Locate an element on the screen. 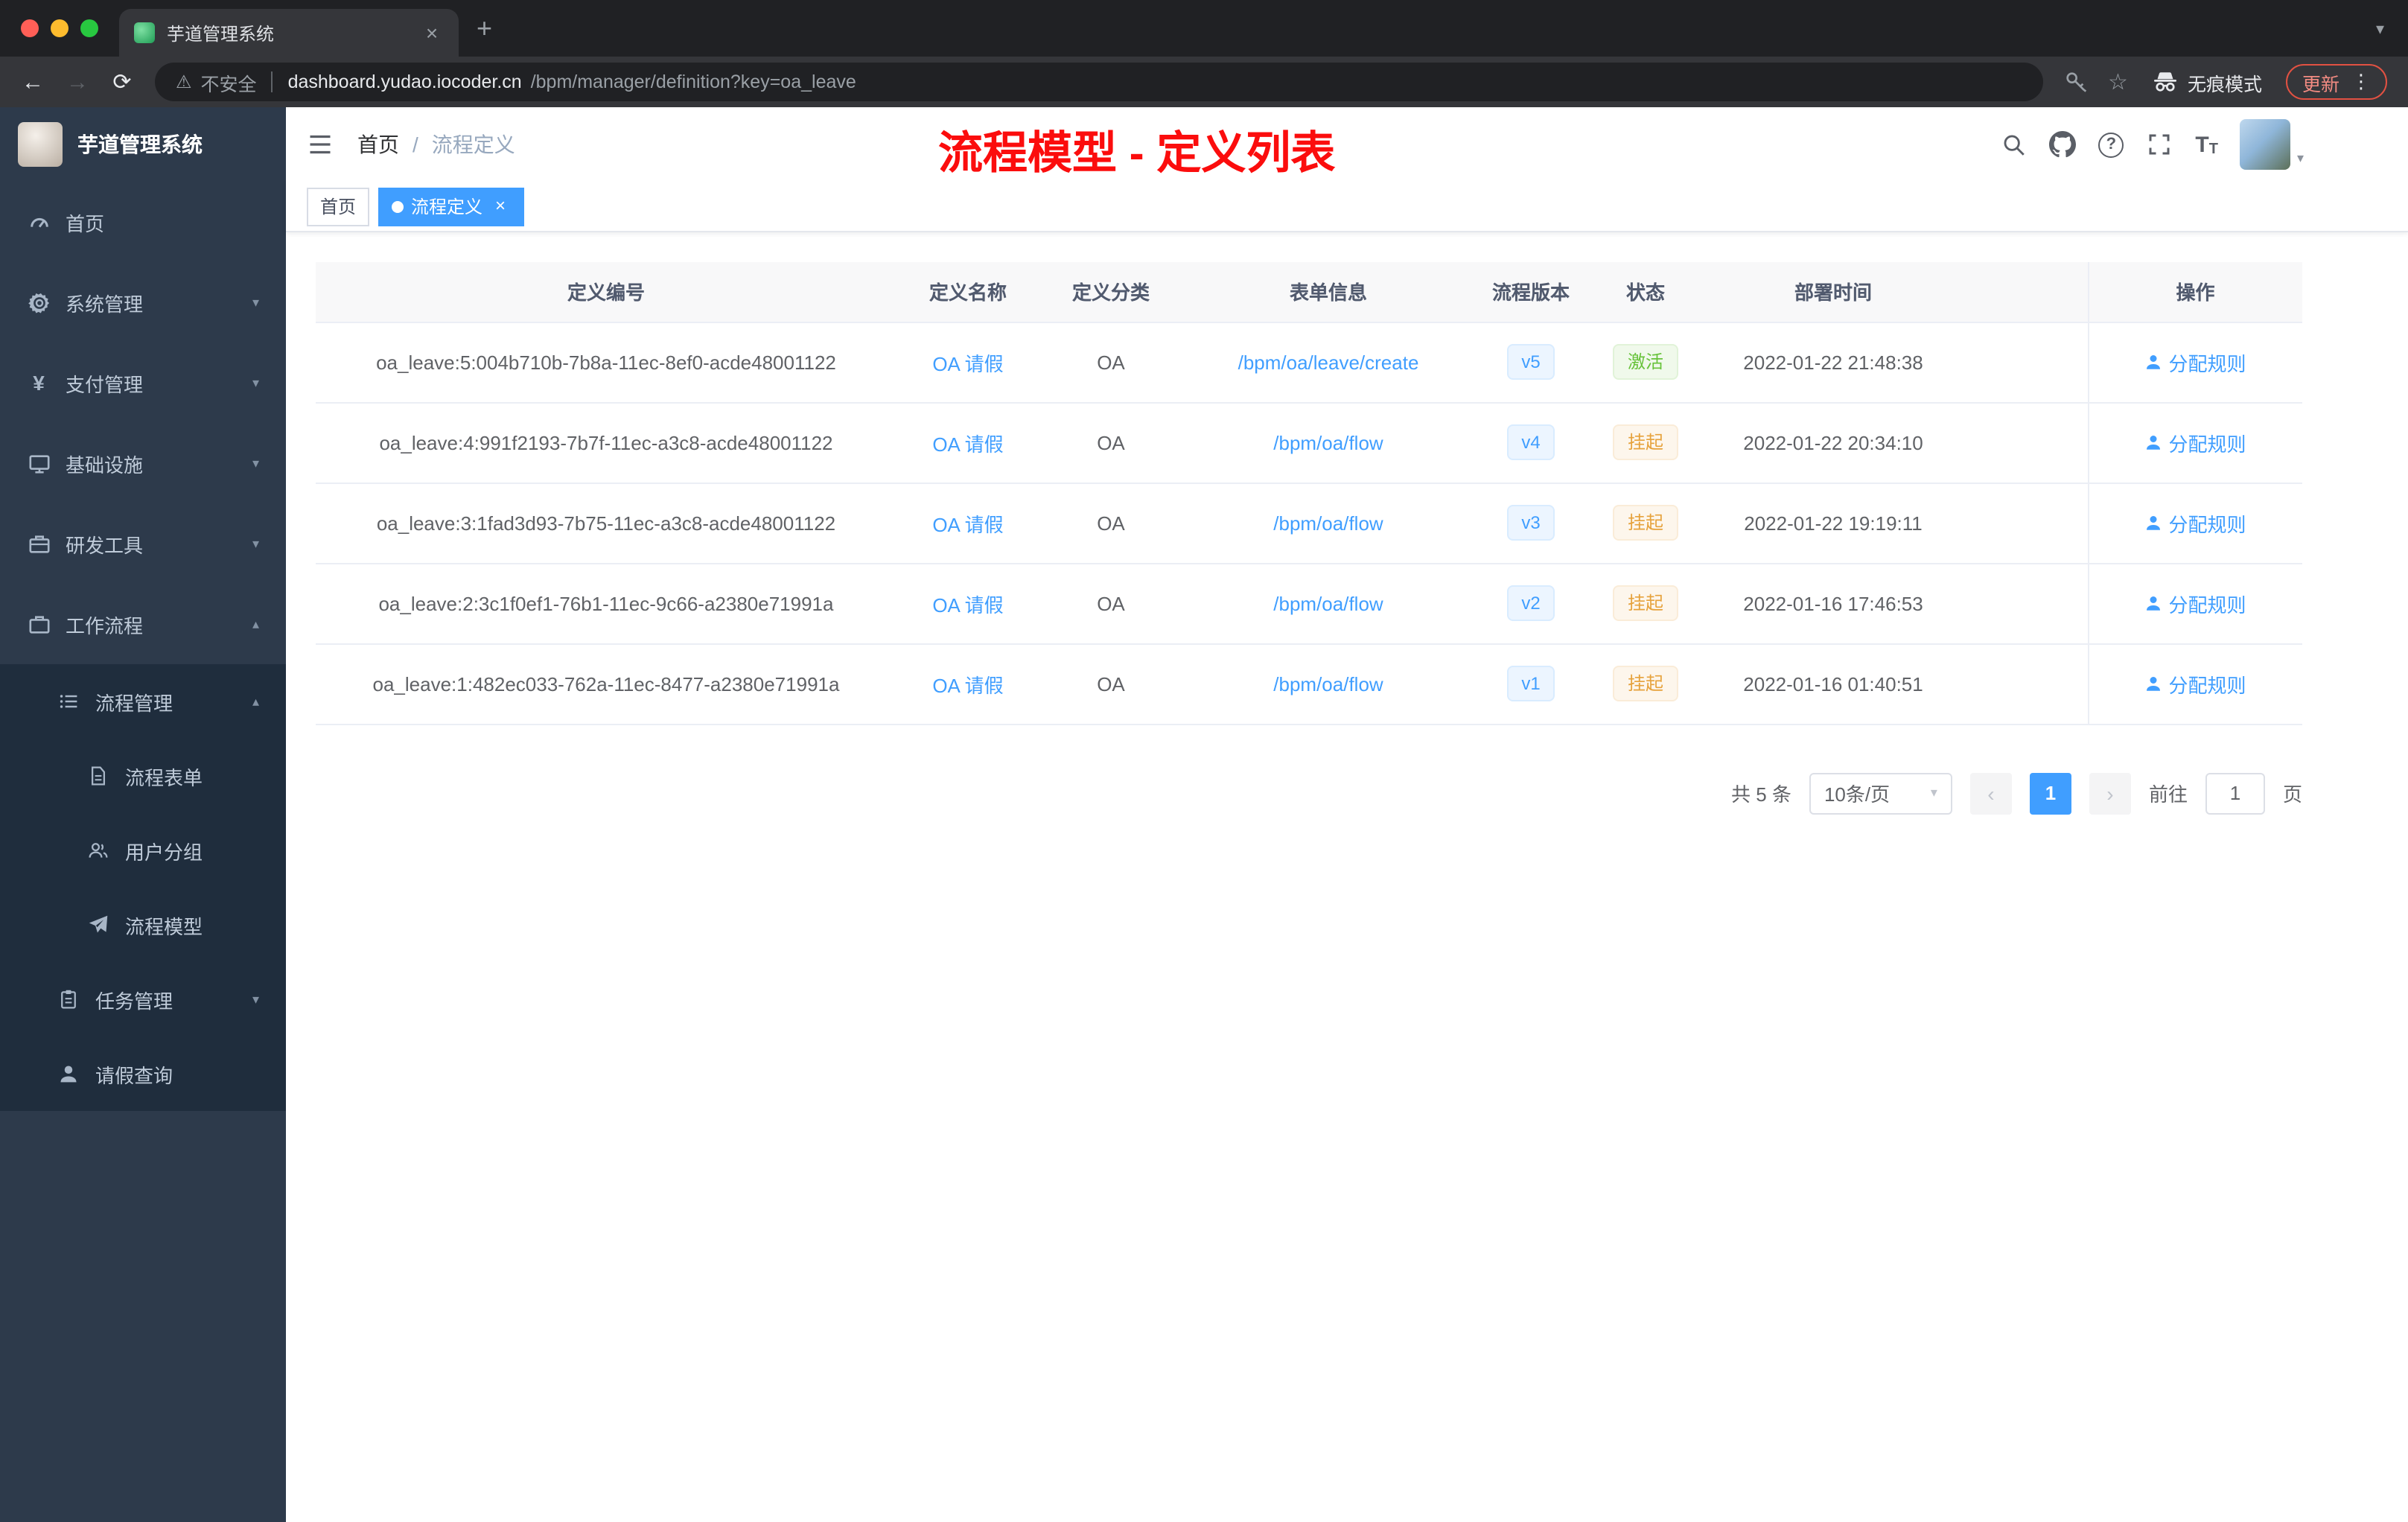  column-definition-id: 定义编号 is located at coordinates (606, 292).